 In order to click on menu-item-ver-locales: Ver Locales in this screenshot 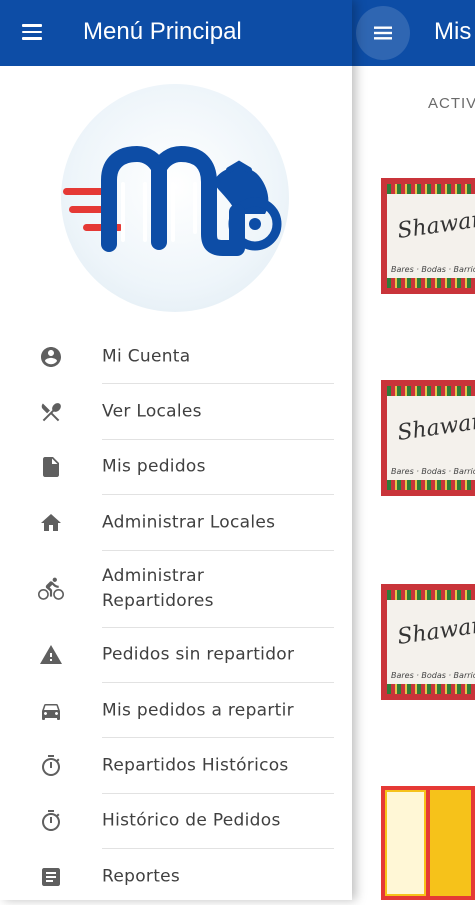, I will do `click(176, 412)`.